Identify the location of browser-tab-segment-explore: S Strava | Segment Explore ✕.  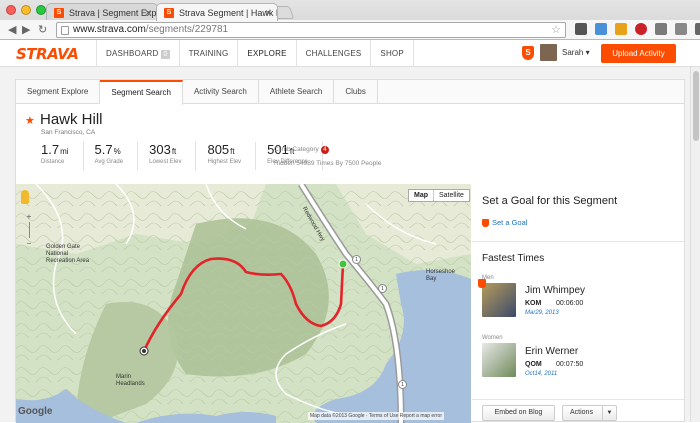
(102, 12).